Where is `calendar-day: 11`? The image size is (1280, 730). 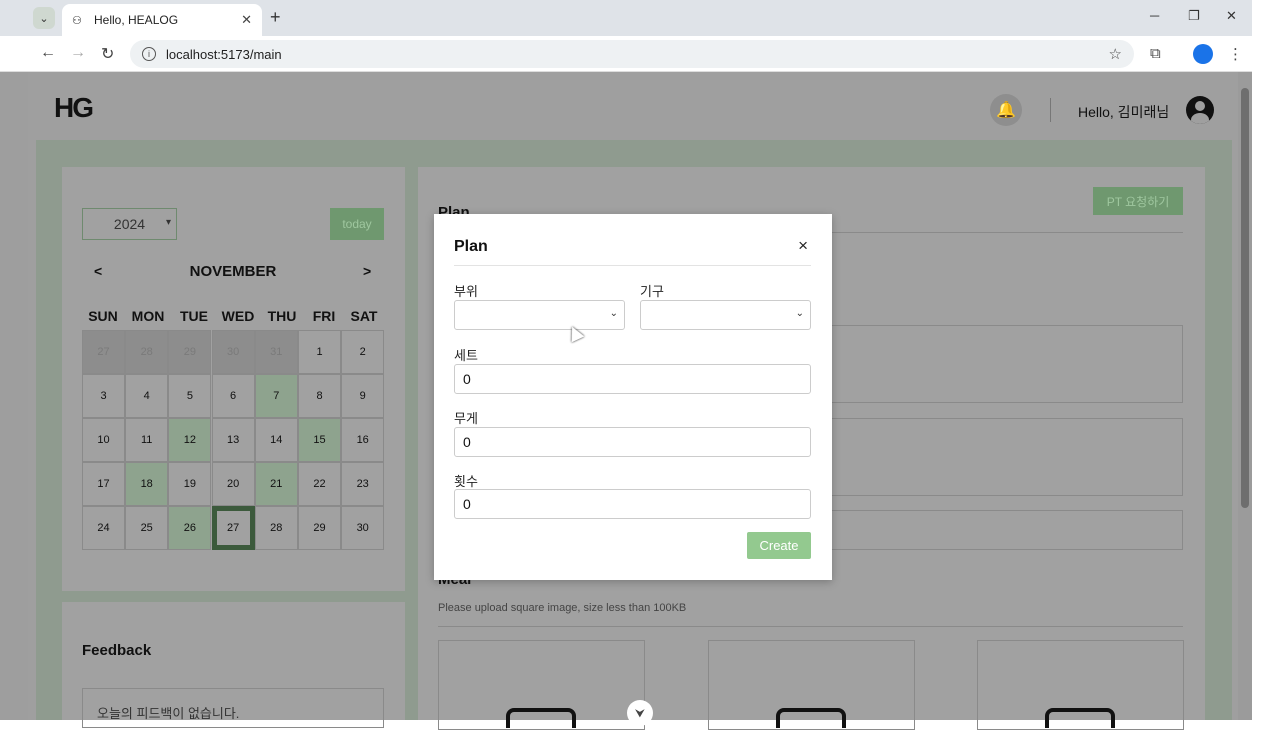 calendar-day: 11 is located at coordinates (147, 440).